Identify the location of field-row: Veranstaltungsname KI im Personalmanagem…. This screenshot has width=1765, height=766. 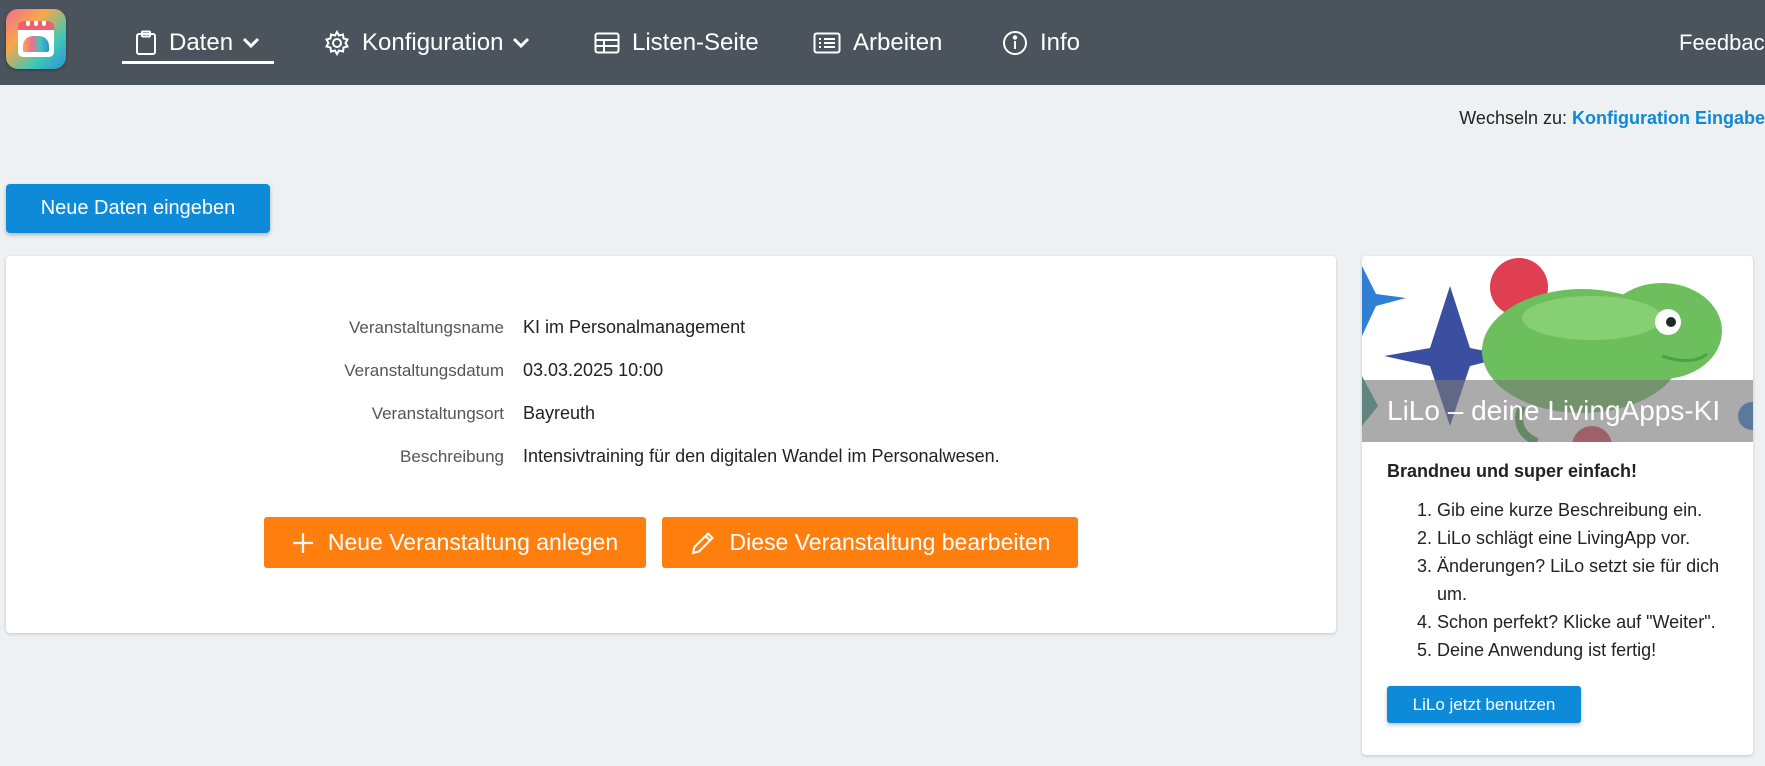
(671, 332).